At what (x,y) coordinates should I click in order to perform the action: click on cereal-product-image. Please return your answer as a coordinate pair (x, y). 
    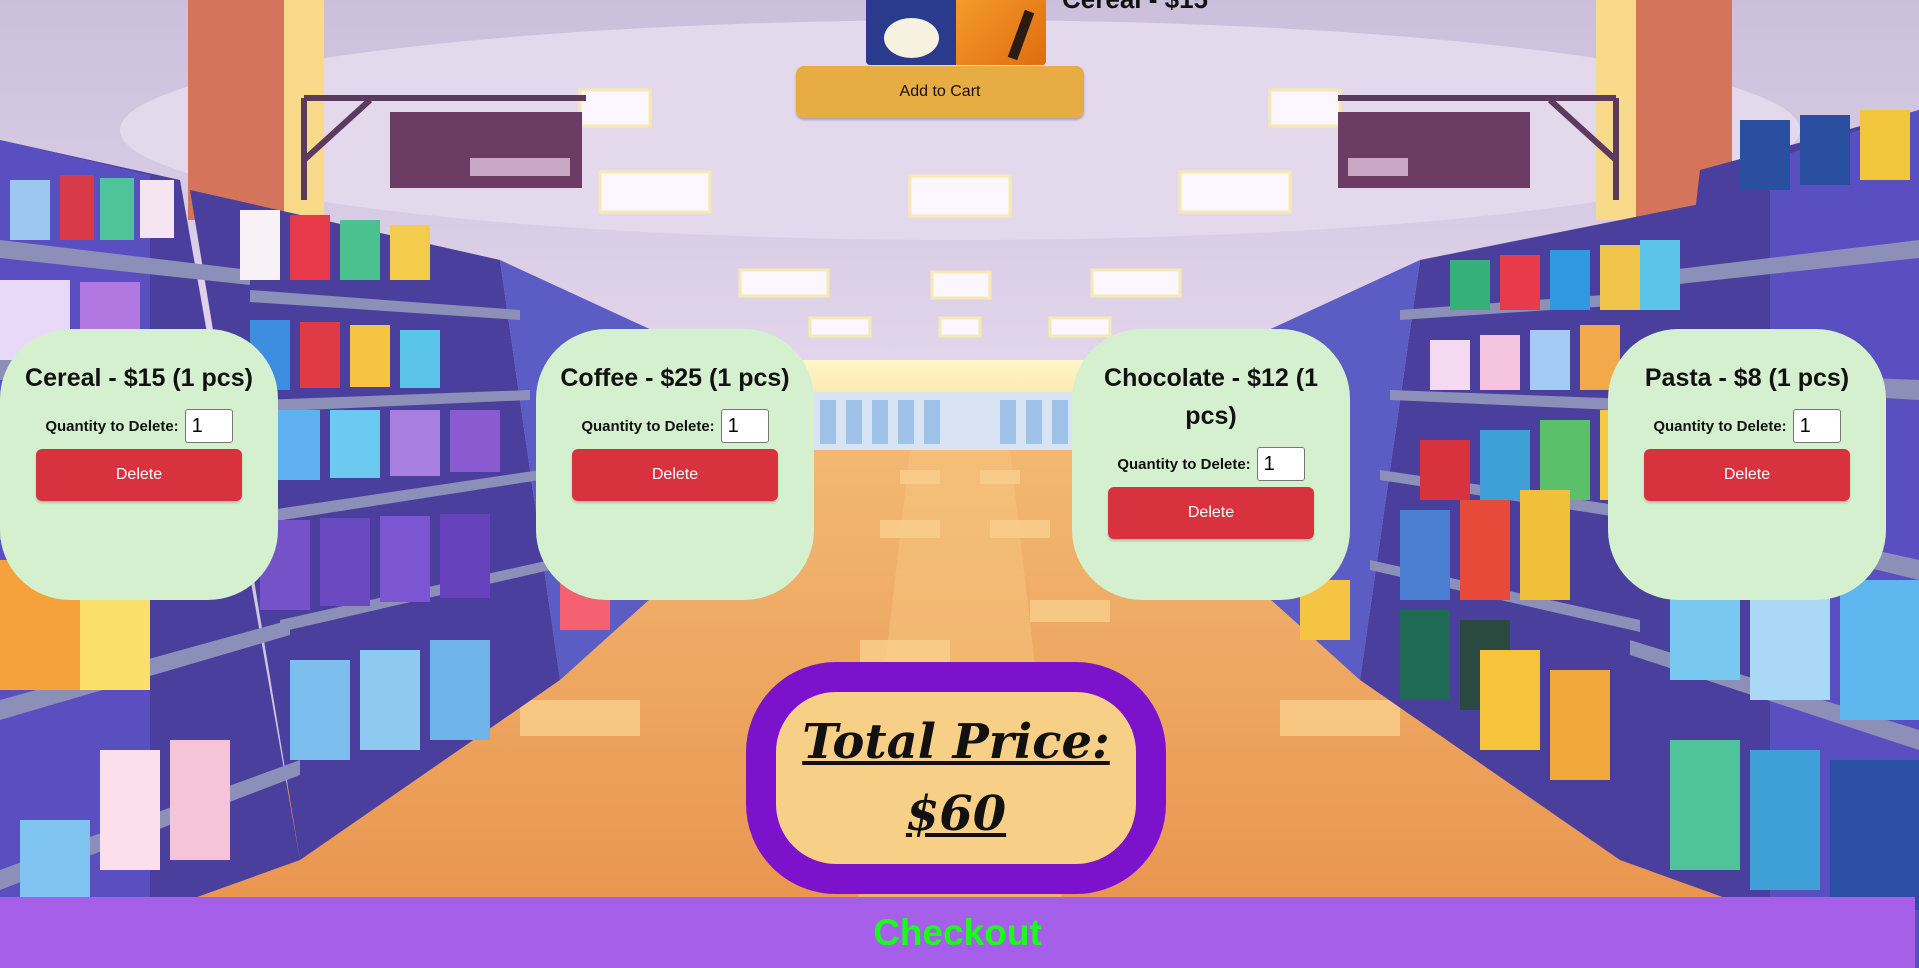
    Looking at the image, I should click on (956, 32).